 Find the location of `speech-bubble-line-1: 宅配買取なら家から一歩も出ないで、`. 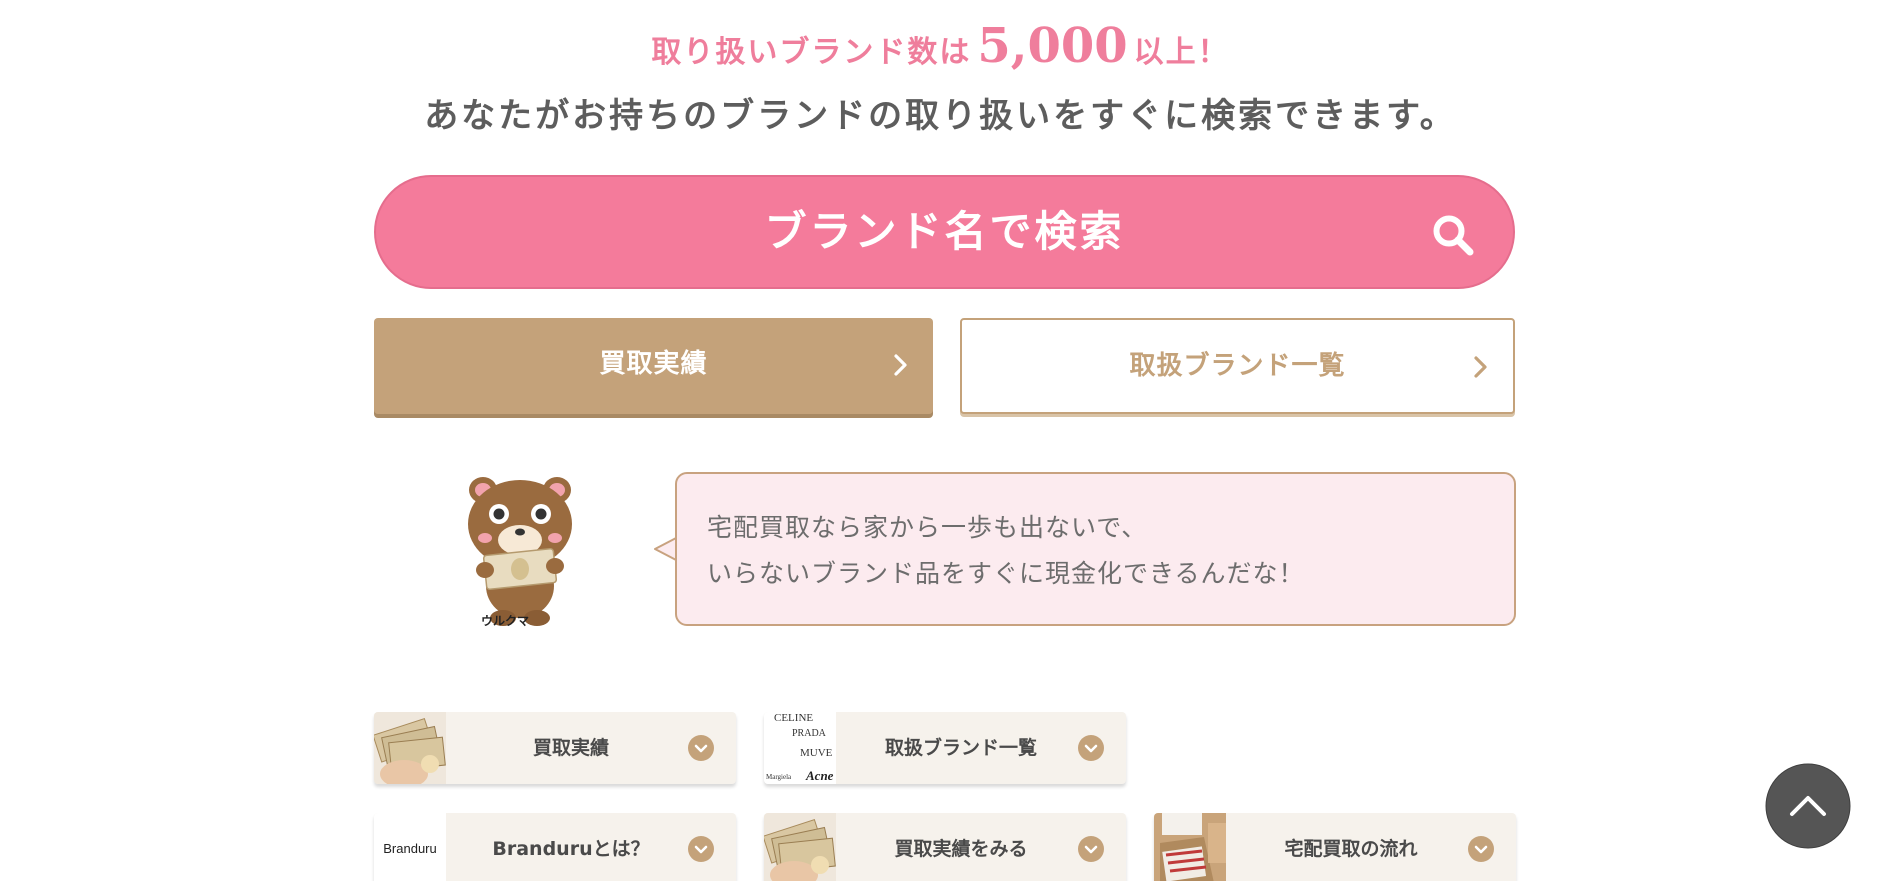

speech-bubble-line-1: 宅配買取なら家から一歩も出ないで、 is located at coordinates (927, 527).